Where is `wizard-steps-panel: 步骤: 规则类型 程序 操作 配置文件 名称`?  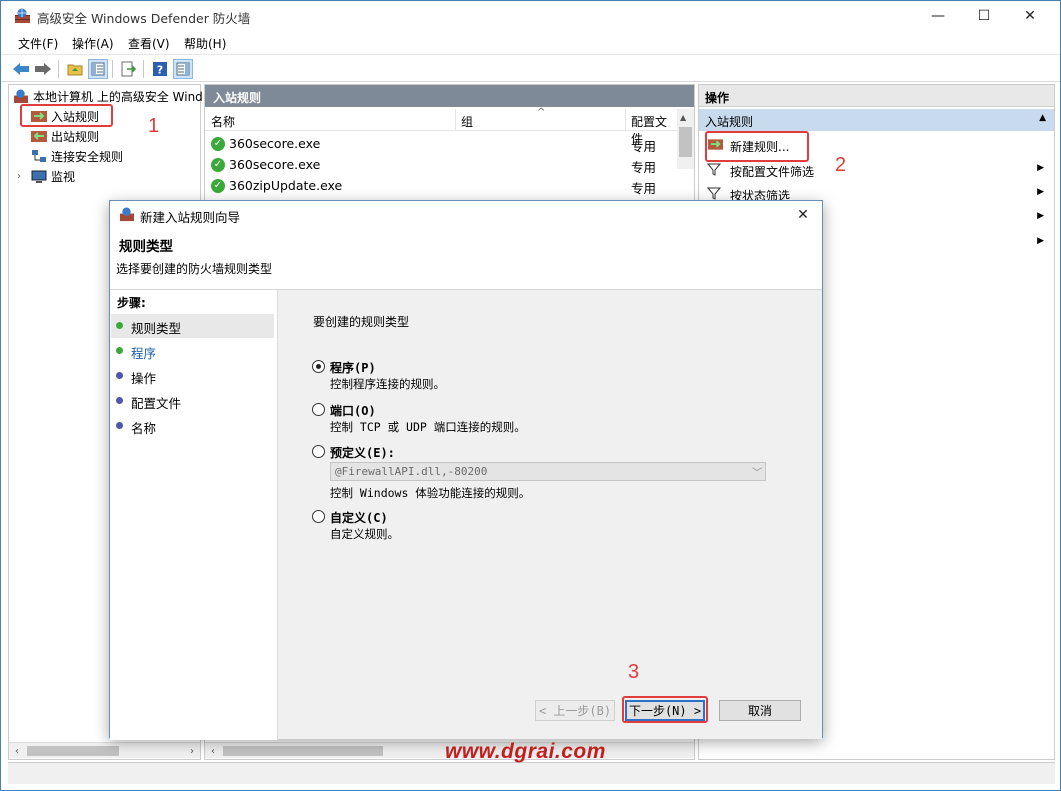 wizard-steps-panel: 步骤: 规则类型 程序 操作 配置文件 名称 is located at coordinates (194, 515).